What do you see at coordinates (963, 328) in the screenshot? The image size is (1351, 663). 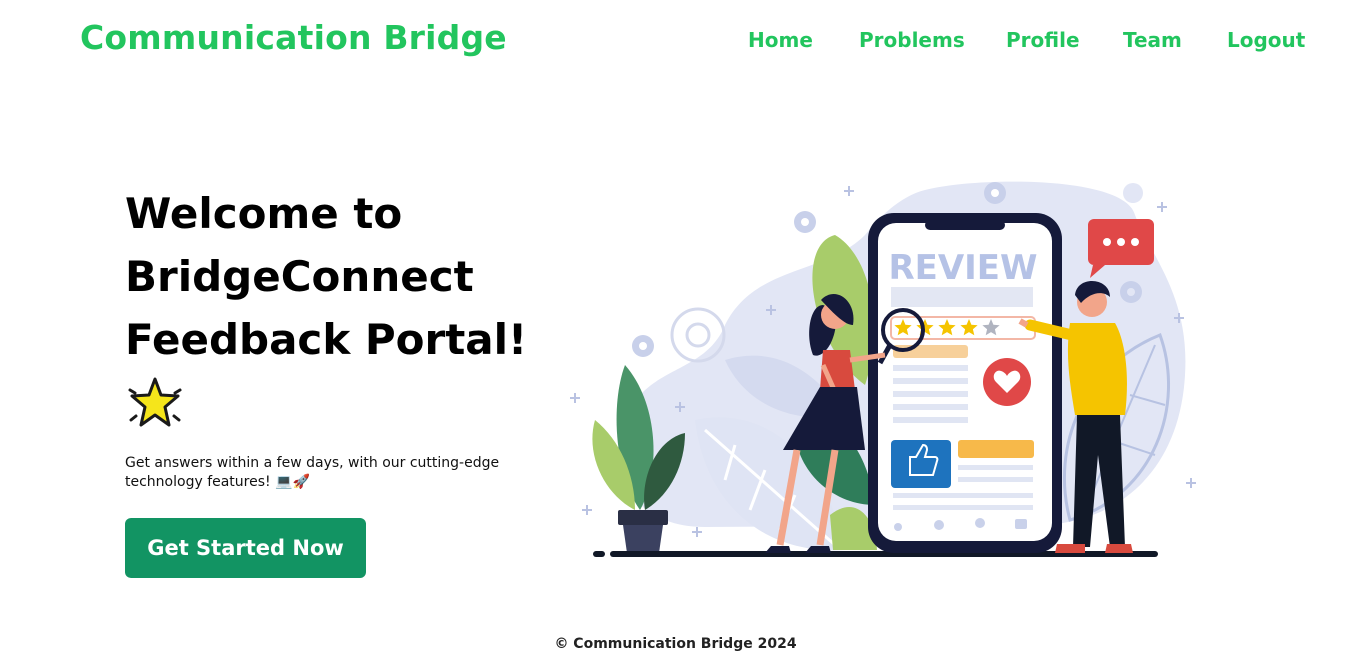 I see `rating-box` at bounding box center [963, 328].